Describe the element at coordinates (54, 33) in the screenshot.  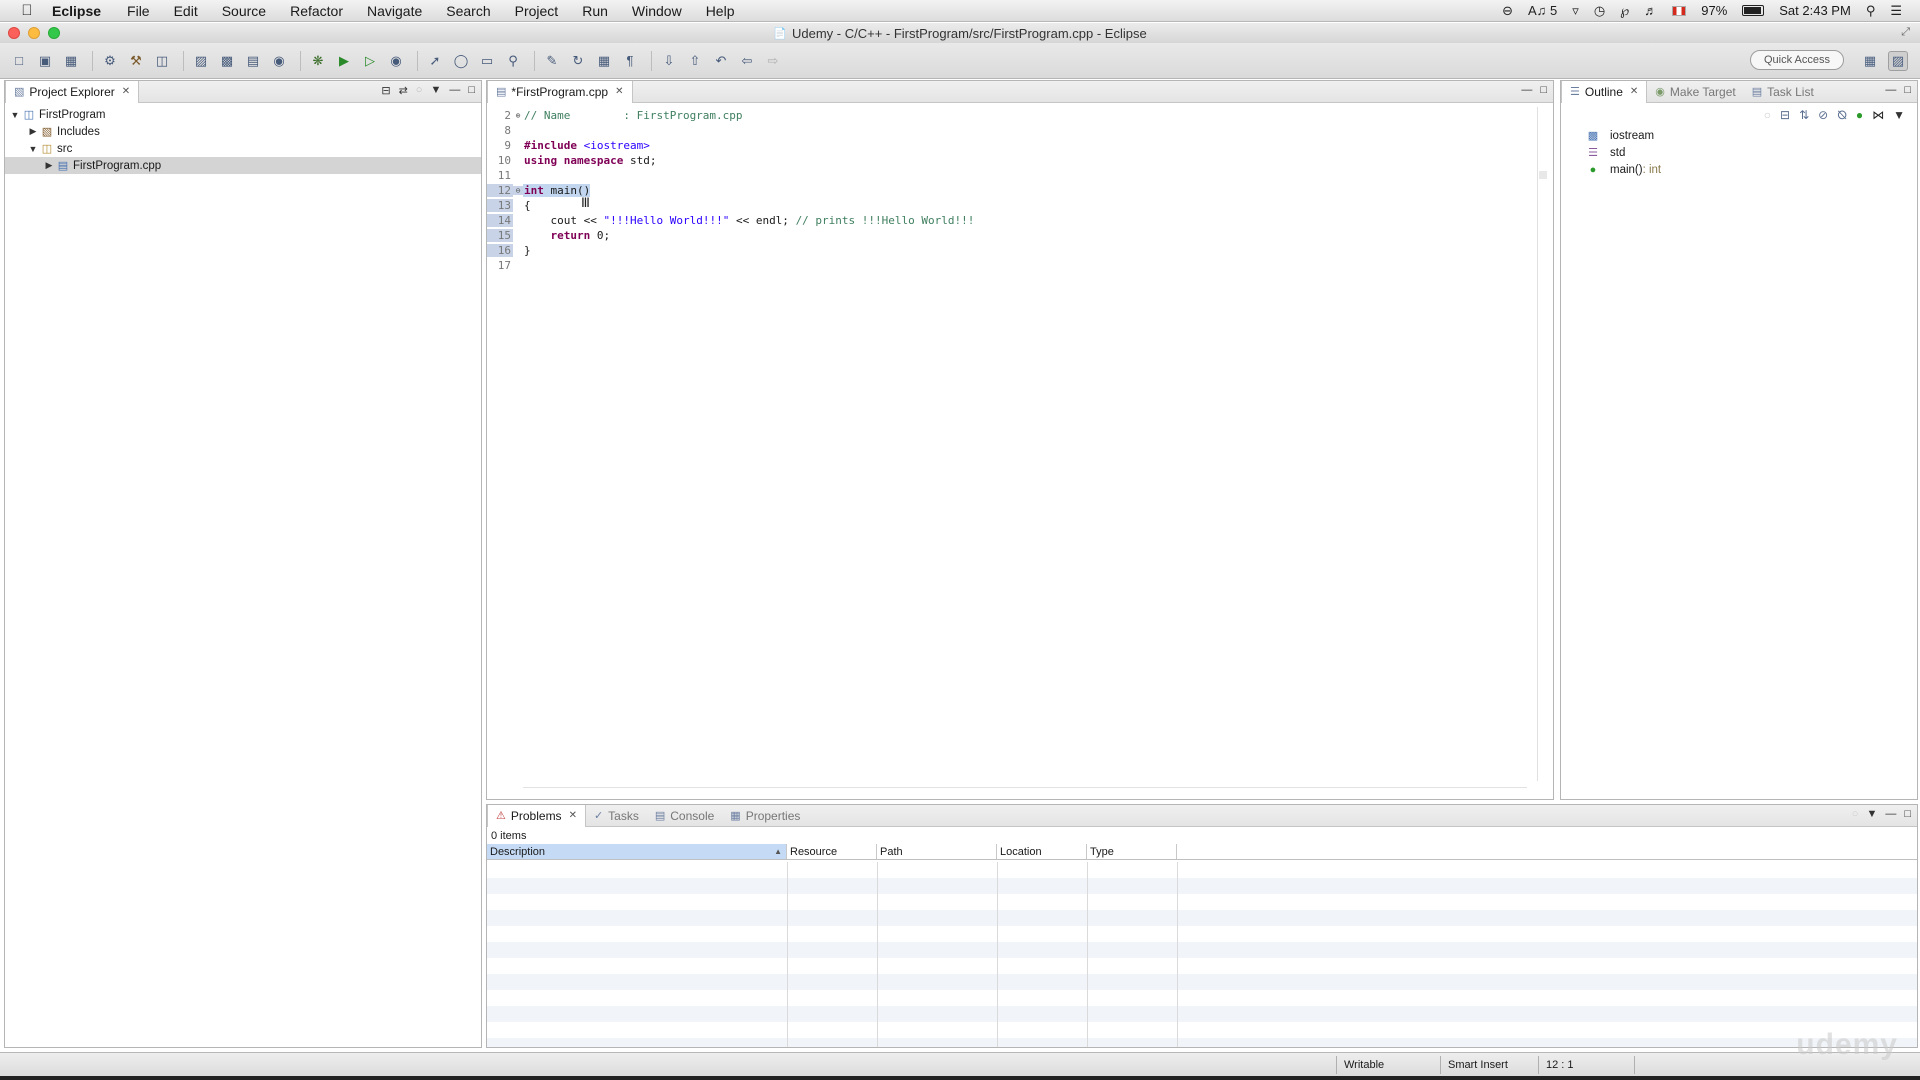
I see `window-zoom-button` at that location.